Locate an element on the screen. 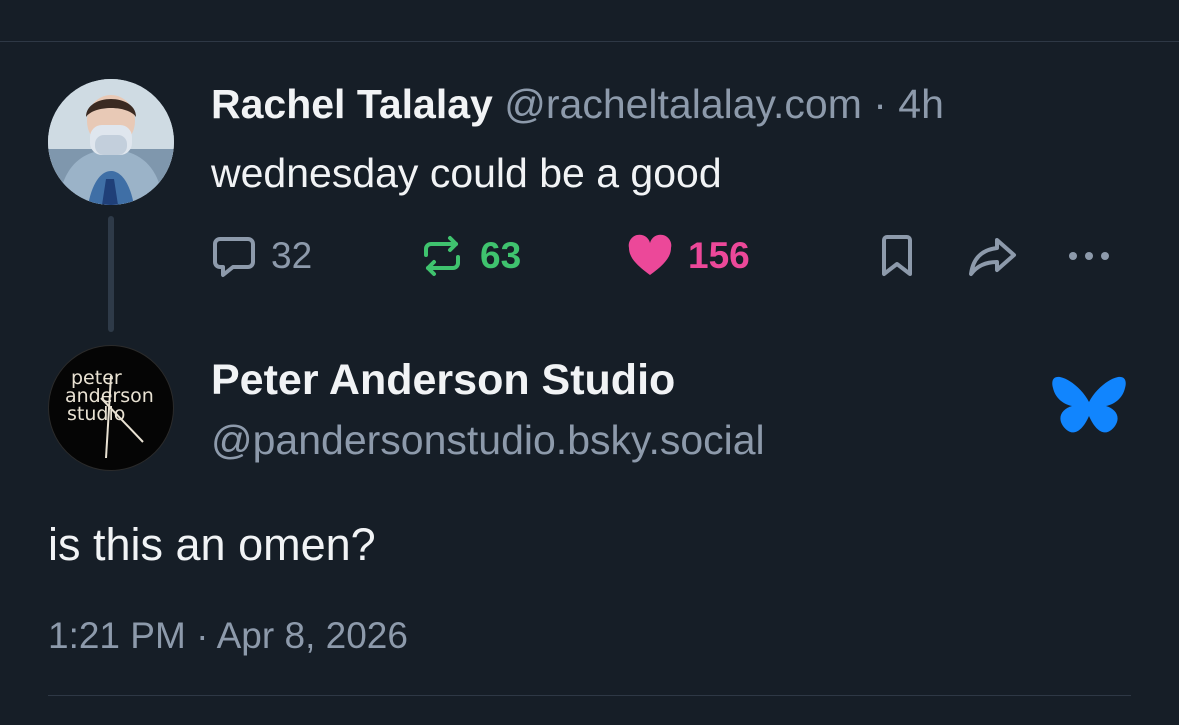 The image size is (1179, 725). like-button: 156 is located at coordinates (688, 256).